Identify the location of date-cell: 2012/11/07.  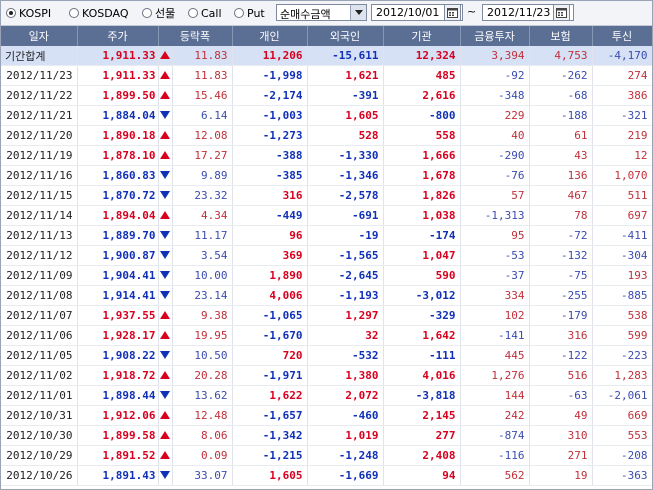
(39, 315).